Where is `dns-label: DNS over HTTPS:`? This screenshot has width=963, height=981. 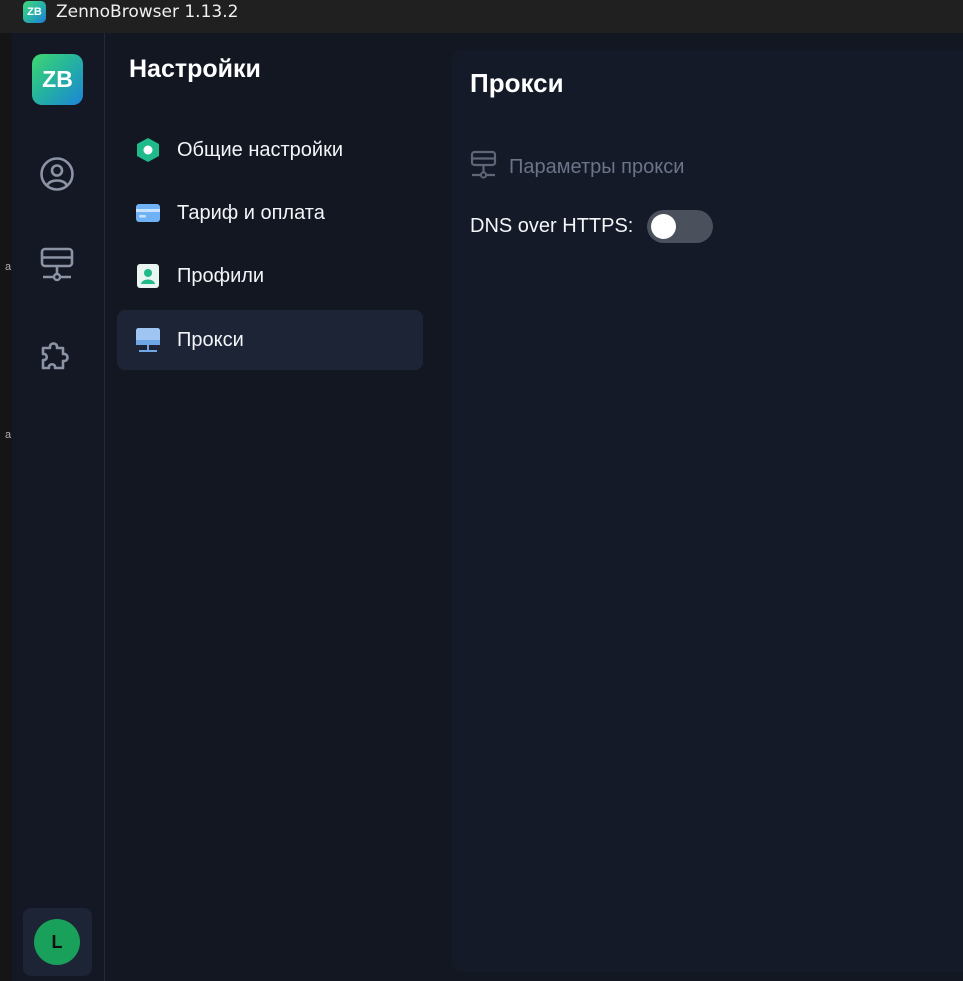 dns-label: DNS over HTTPS: is located at coordinates (552, 226).